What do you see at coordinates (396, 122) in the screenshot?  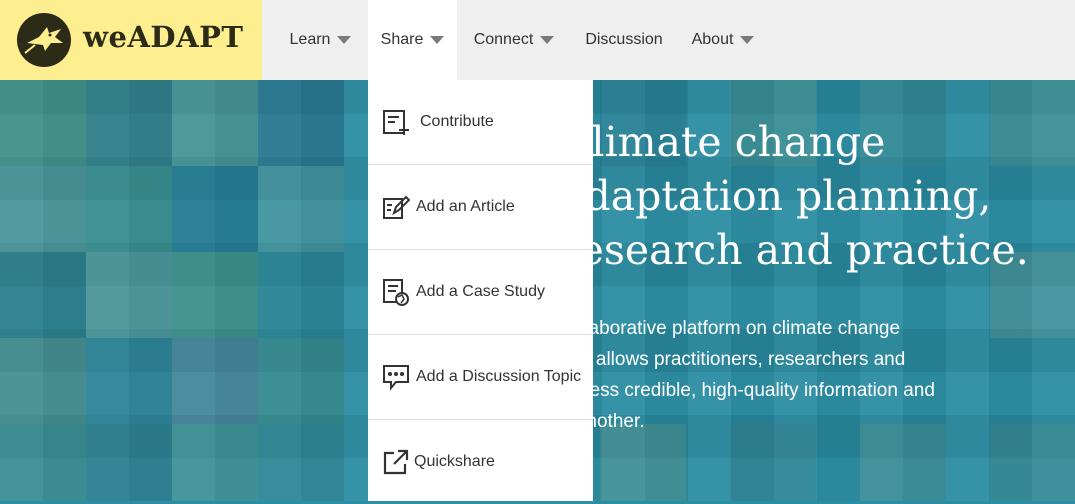 I see `contribute-icon` at bounding box center [396, 122].